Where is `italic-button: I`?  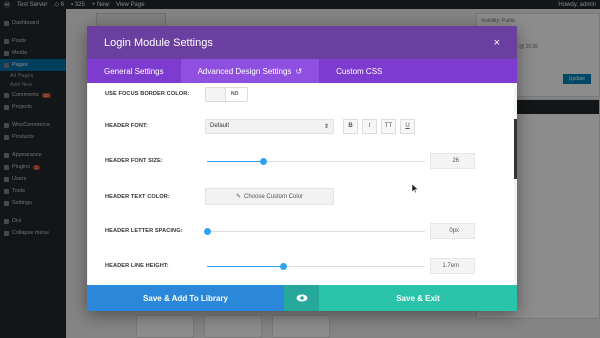 italic-button: I is located at coordinates (369, 126).